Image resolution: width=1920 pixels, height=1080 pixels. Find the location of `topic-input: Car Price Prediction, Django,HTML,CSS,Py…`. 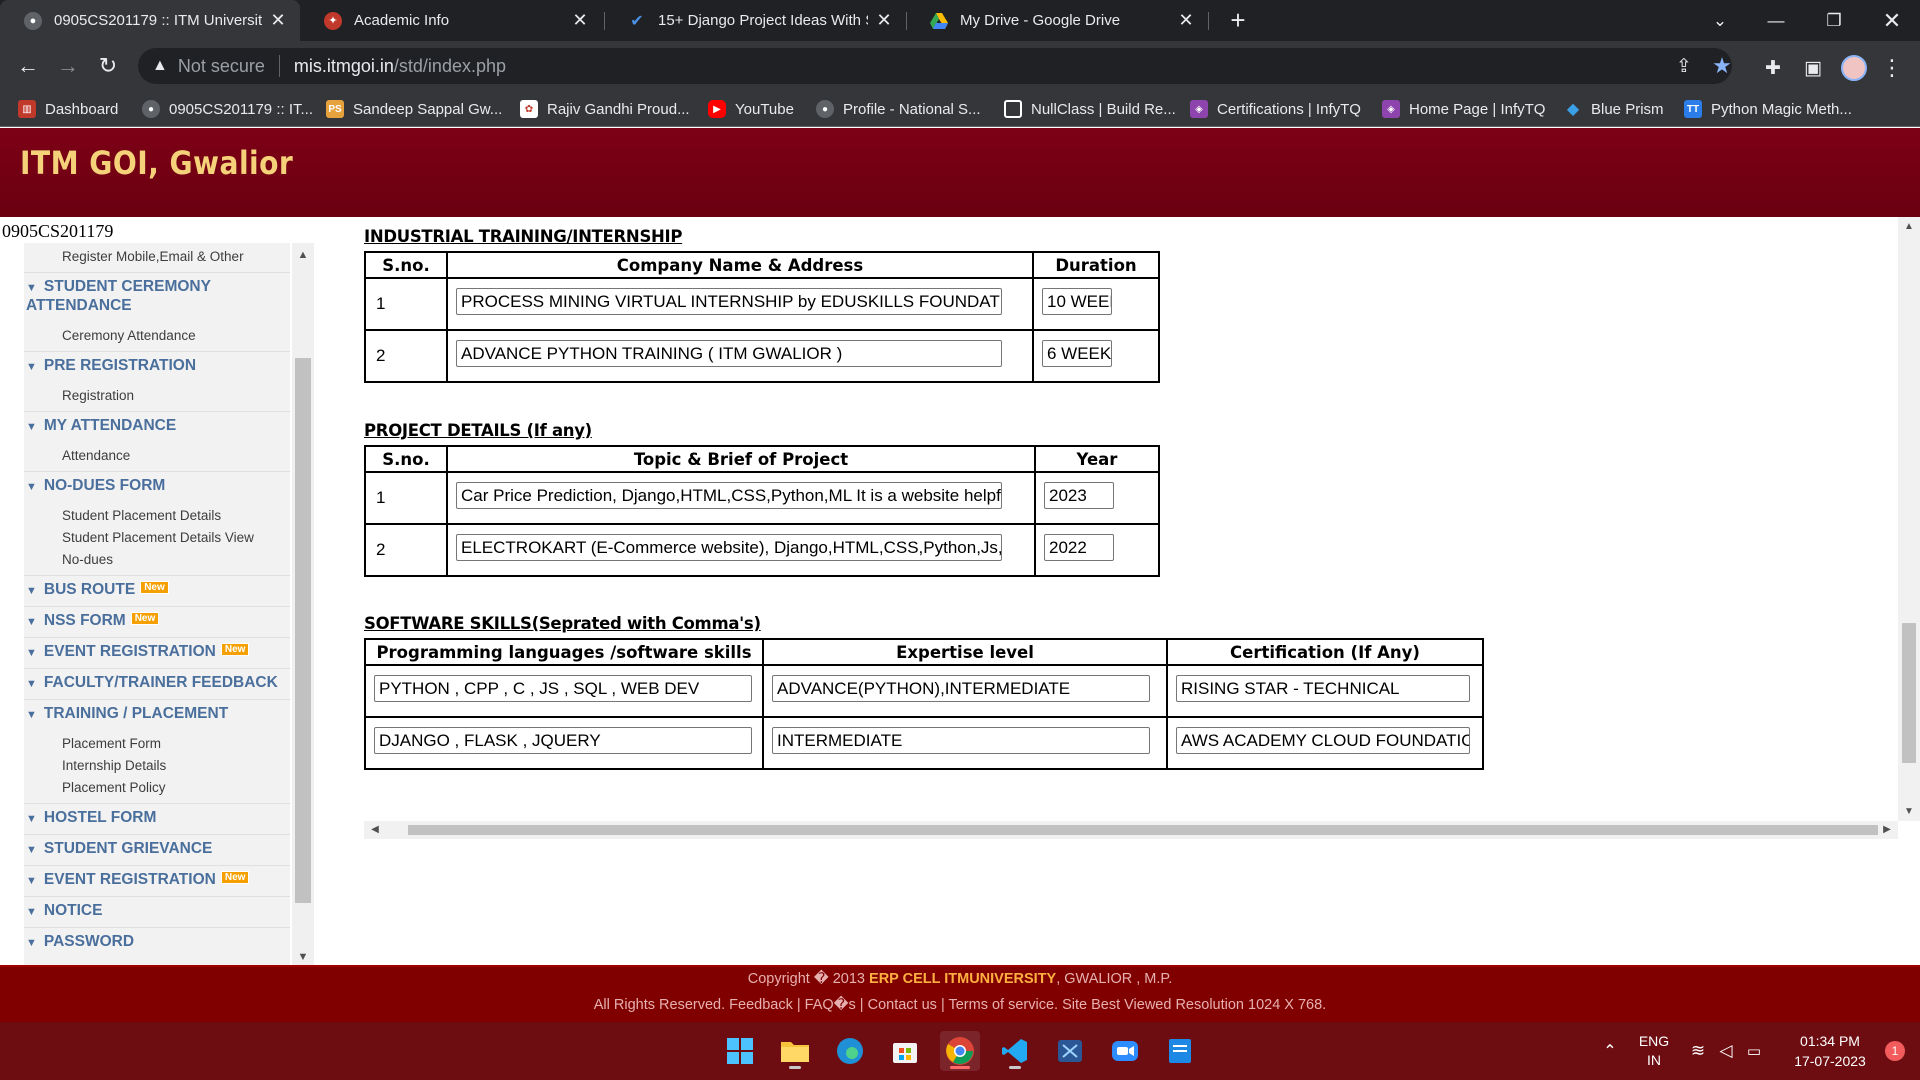

topic-input: Car Price Prediction, Django,HTML,CSS,Py… is located at coordinates (729, 495).